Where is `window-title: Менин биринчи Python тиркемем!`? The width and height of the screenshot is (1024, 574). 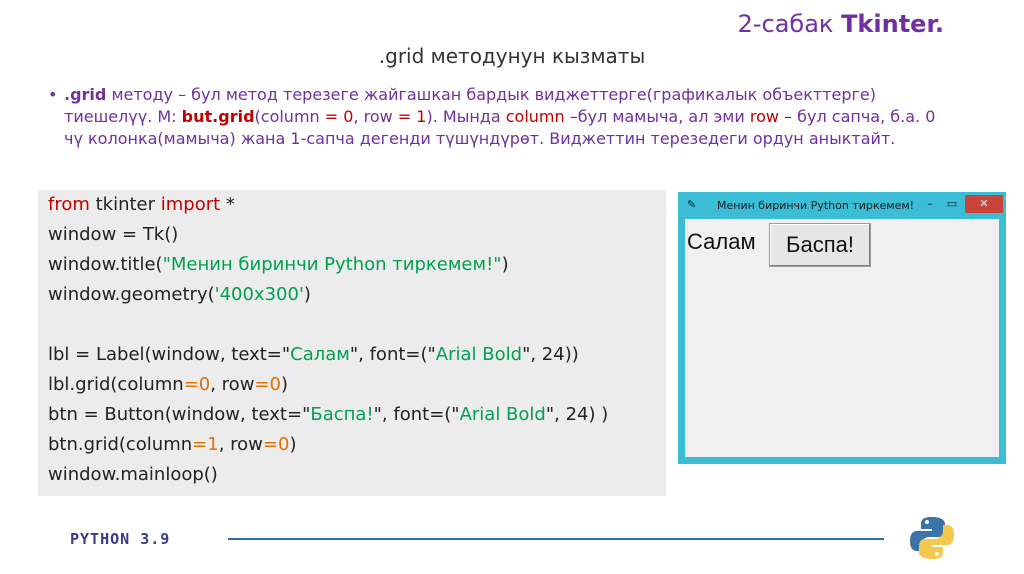
window-title: Менин биринчи Python тиркемем! is located at coordinates (816, 205).